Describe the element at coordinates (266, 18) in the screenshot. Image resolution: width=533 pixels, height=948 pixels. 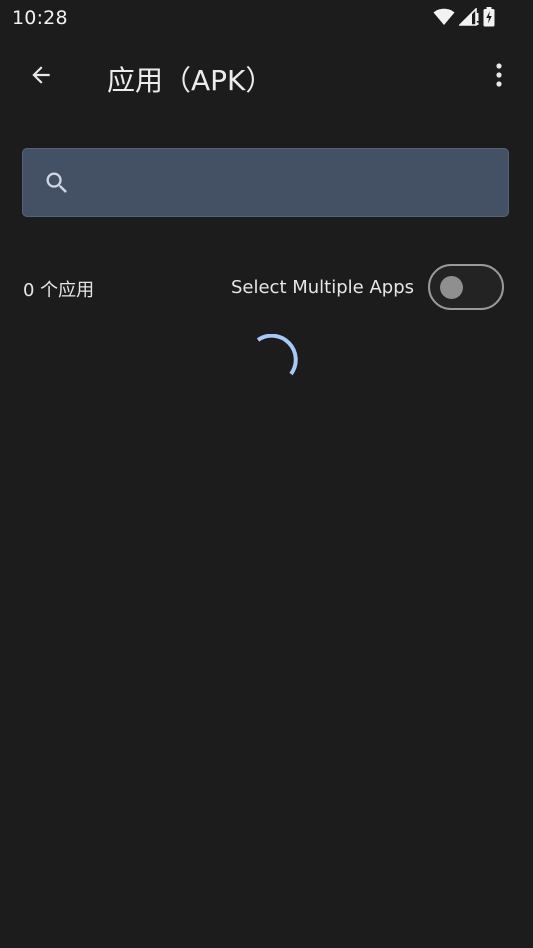
I see `status-bar: 10:28` at that location.